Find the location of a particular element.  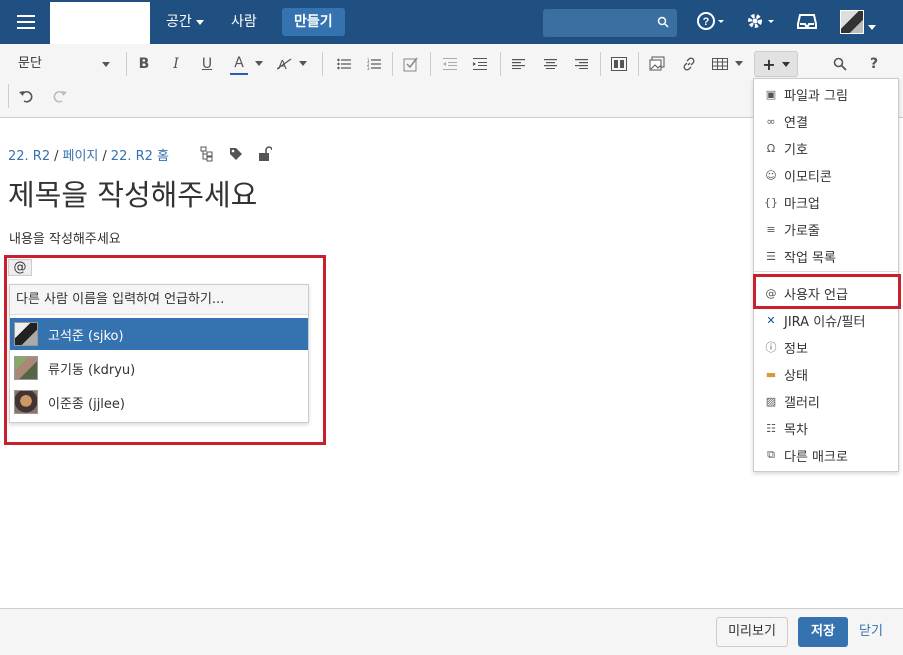

breadcrumb: 22. R2/페이지/22. R2 홈 is located at coordinates (88, 154).